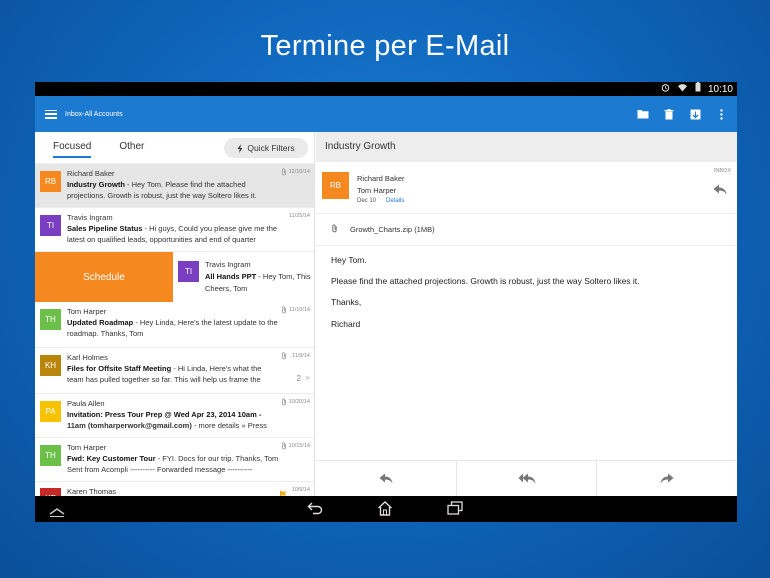 The image size is (770, 578). I want to click on reply-all-icon, so click(526, 478).